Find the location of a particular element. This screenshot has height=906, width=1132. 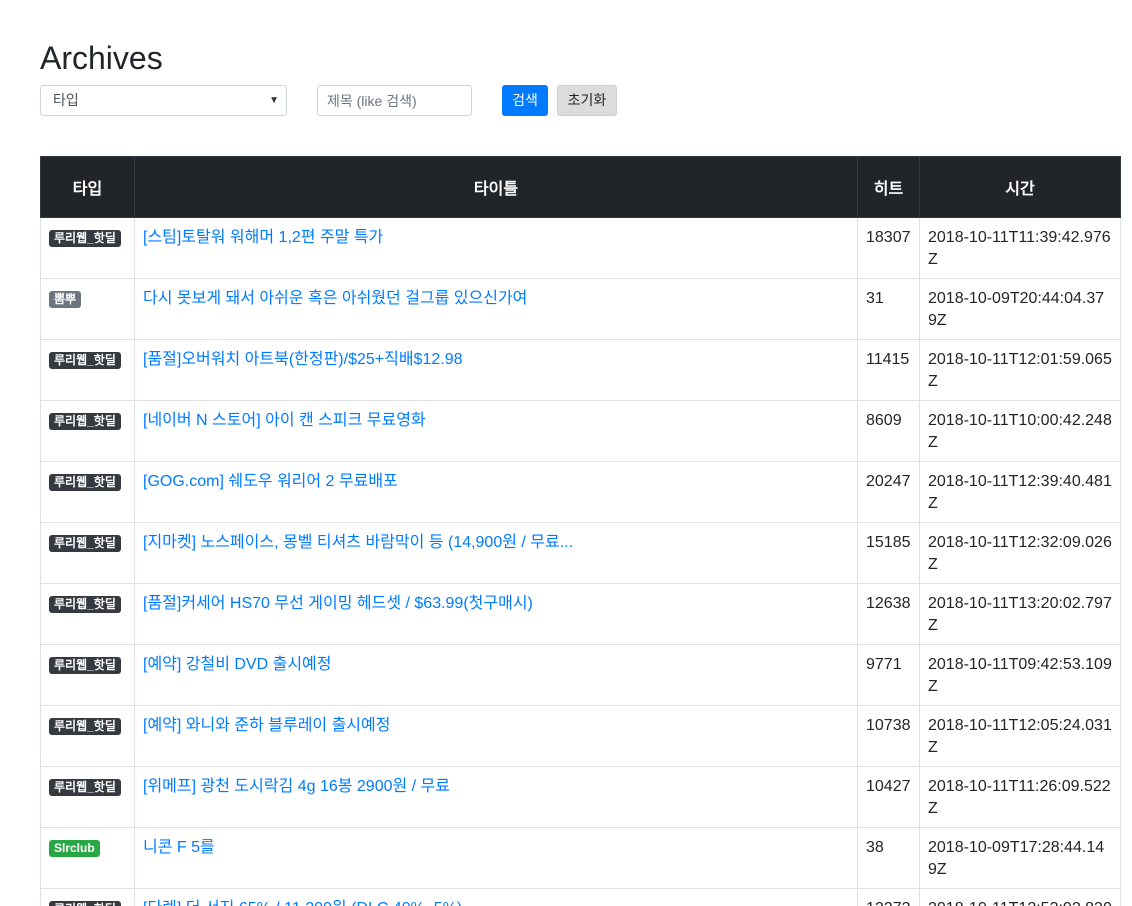

type-badge: 뽐뿌 is located at coordinates (65, 299).